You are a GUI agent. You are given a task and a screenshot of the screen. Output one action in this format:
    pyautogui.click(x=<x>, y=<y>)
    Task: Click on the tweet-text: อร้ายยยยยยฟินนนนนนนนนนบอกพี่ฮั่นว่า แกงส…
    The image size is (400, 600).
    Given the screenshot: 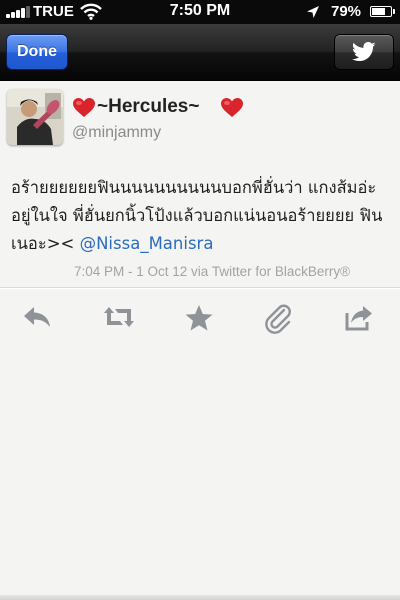 What is the action you would take?
    pyautogui.click(x=203, y=216)
    